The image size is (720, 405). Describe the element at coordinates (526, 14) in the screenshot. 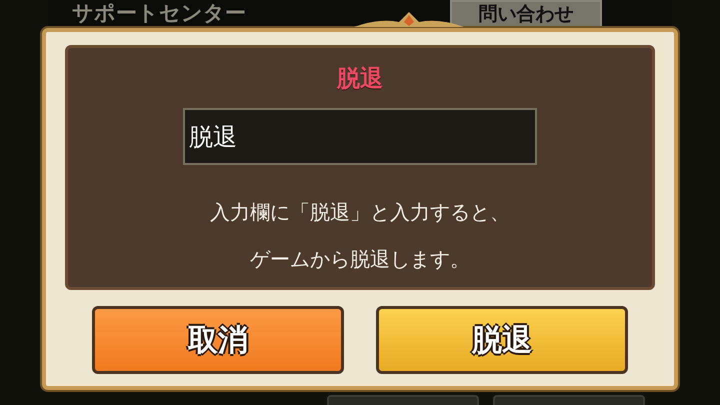

I see `contact-button: 問い合わせ` at that location.